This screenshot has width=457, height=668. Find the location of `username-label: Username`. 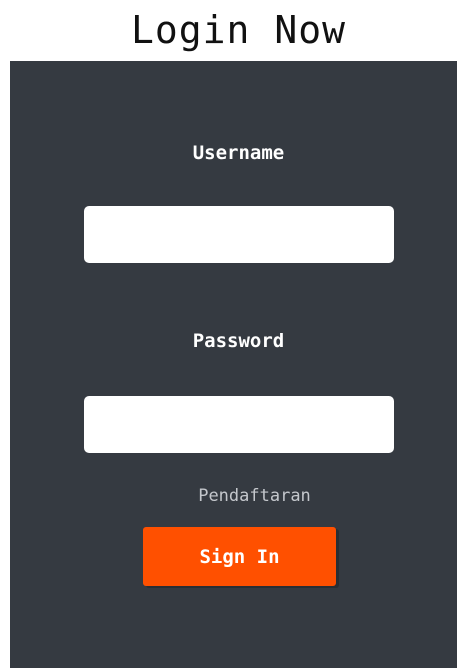

username-label: Username is located at coordinates (238, 153).